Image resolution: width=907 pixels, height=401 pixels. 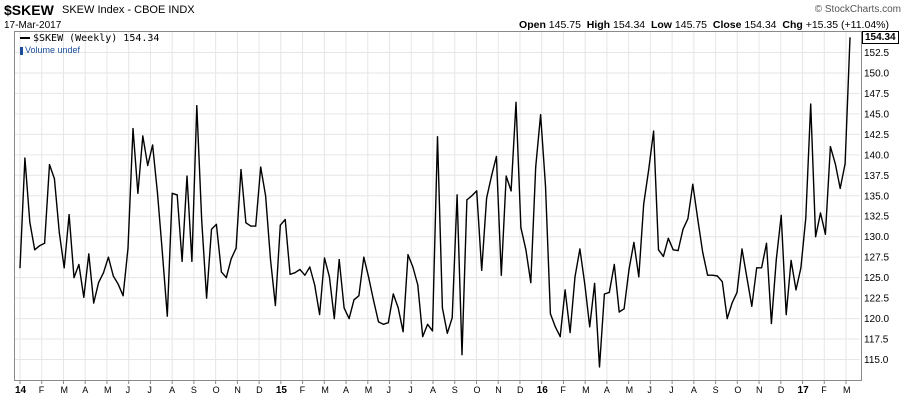 I want to click on y-tick-label: 135.0, so click(x=876, y=196).